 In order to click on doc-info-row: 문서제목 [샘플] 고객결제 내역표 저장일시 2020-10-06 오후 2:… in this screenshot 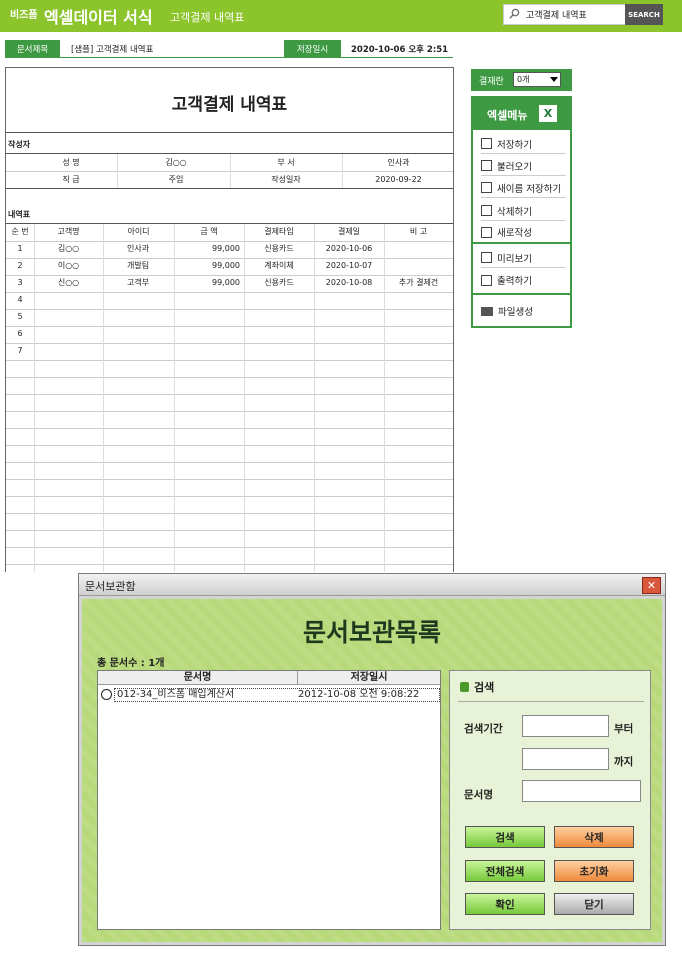, I will do `click(229, 49)`.